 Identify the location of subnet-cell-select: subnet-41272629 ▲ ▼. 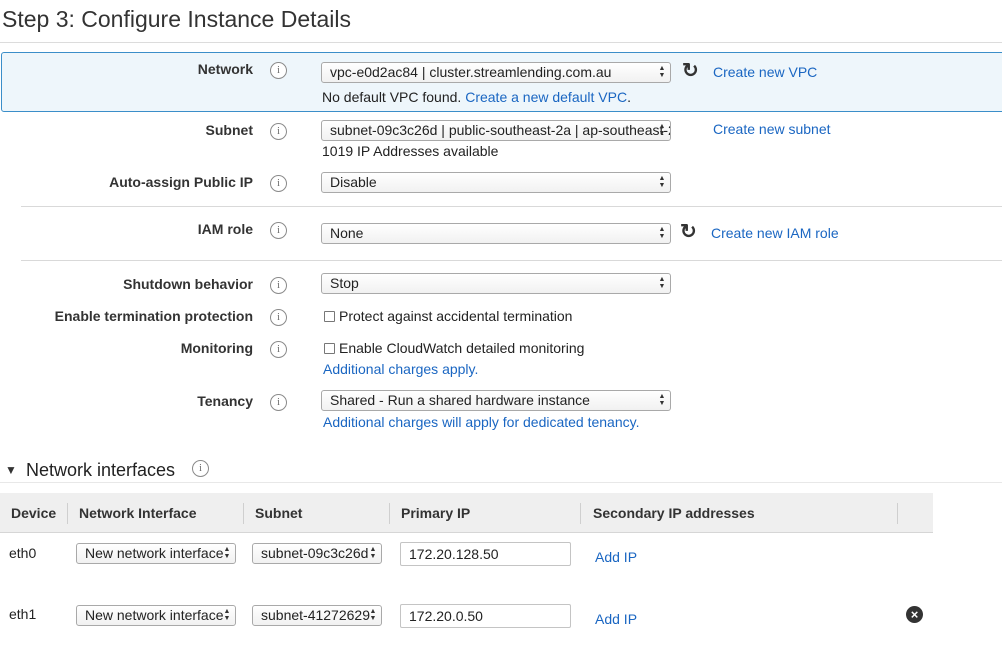
(317, 615).